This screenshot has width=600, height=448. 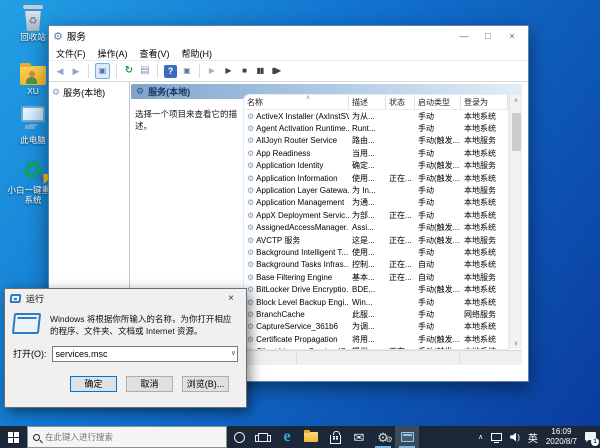 I want to click on service-row: Application Management 为通... 手动 本地系统, so click(x=376, y=203).